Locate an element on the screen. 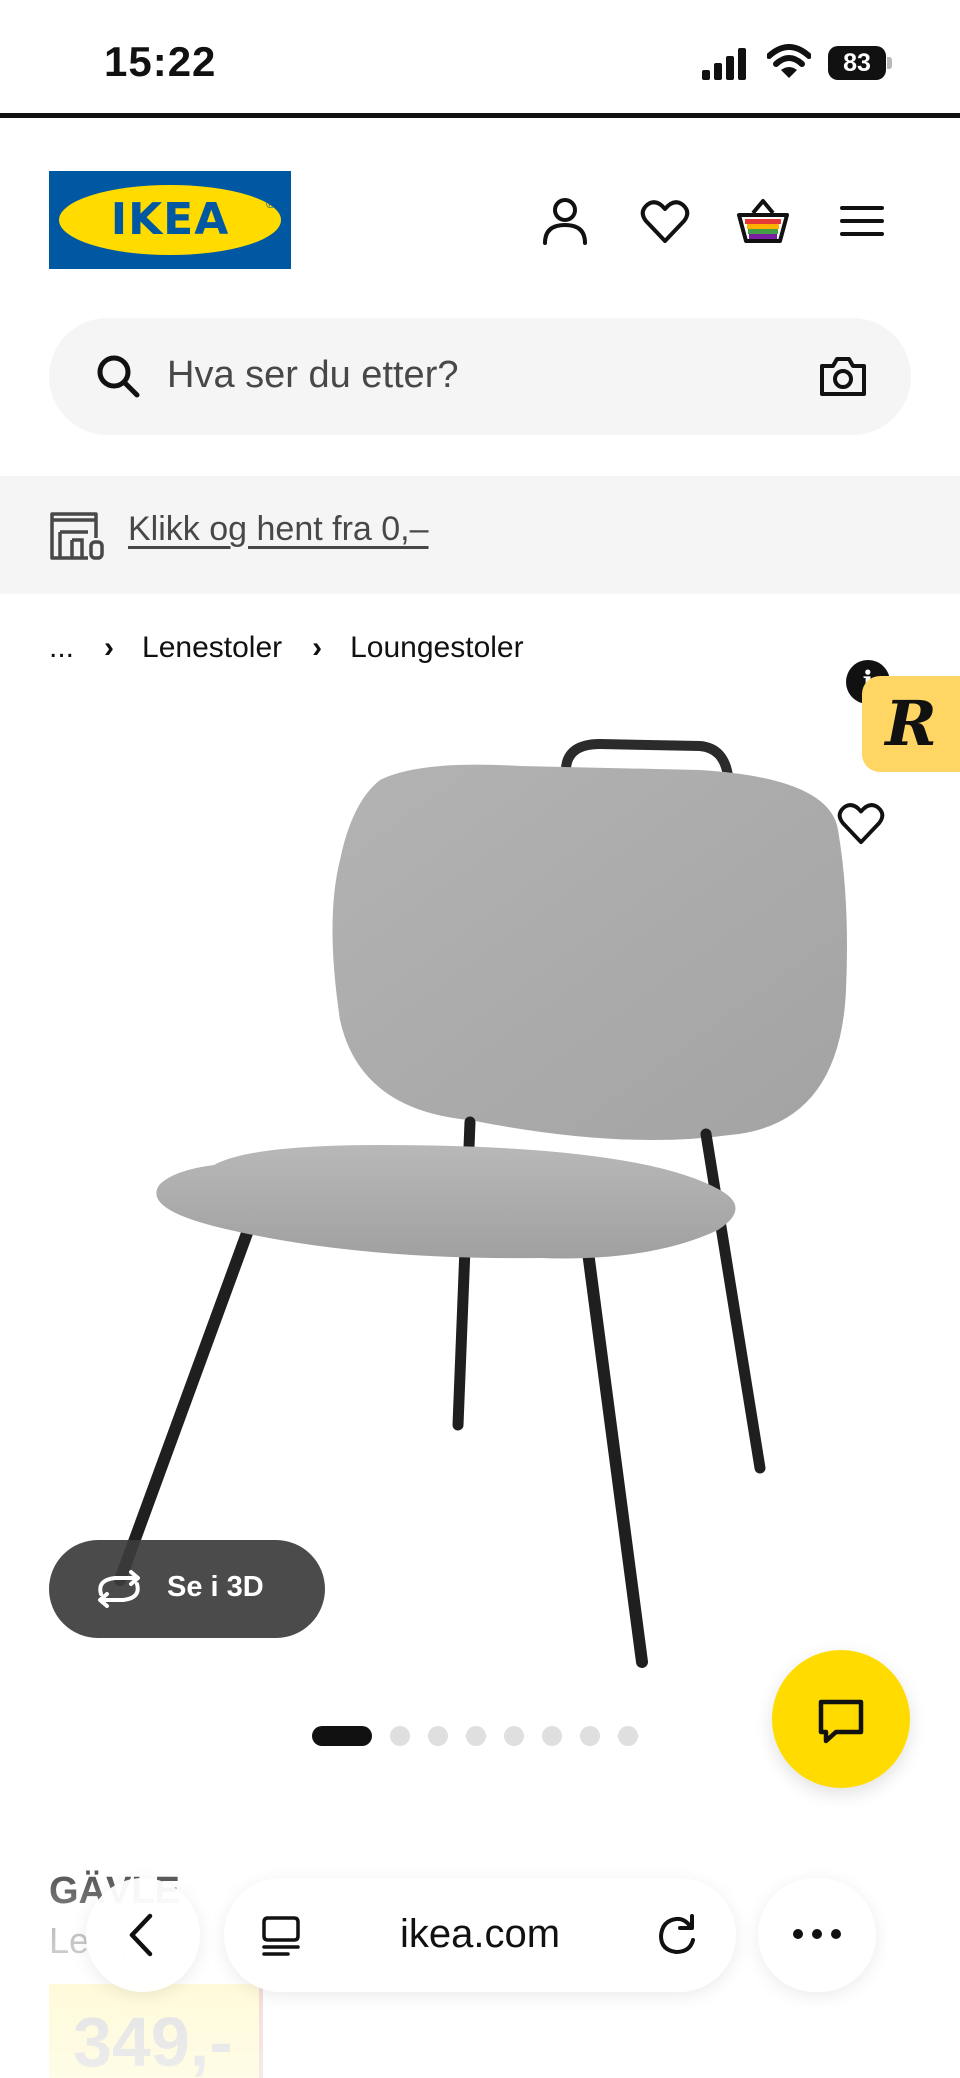  browser-more-button is located at coordinates (817, 1935).